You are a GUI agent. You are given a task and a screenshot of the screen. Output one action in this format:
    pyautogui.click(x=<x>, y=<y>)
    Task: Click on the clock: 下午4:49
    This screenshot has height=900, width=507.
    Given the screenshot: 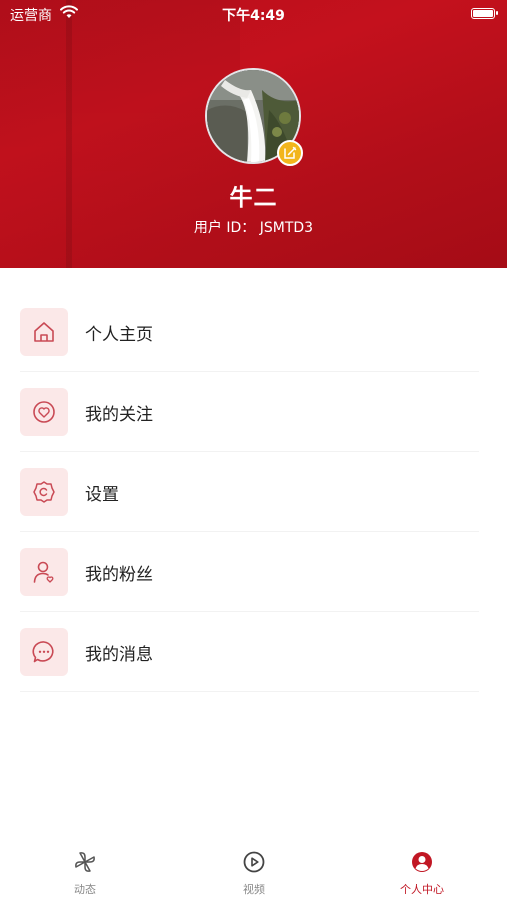 What is the action you would take?
    pyautogui.click(x=253, y=16)
    